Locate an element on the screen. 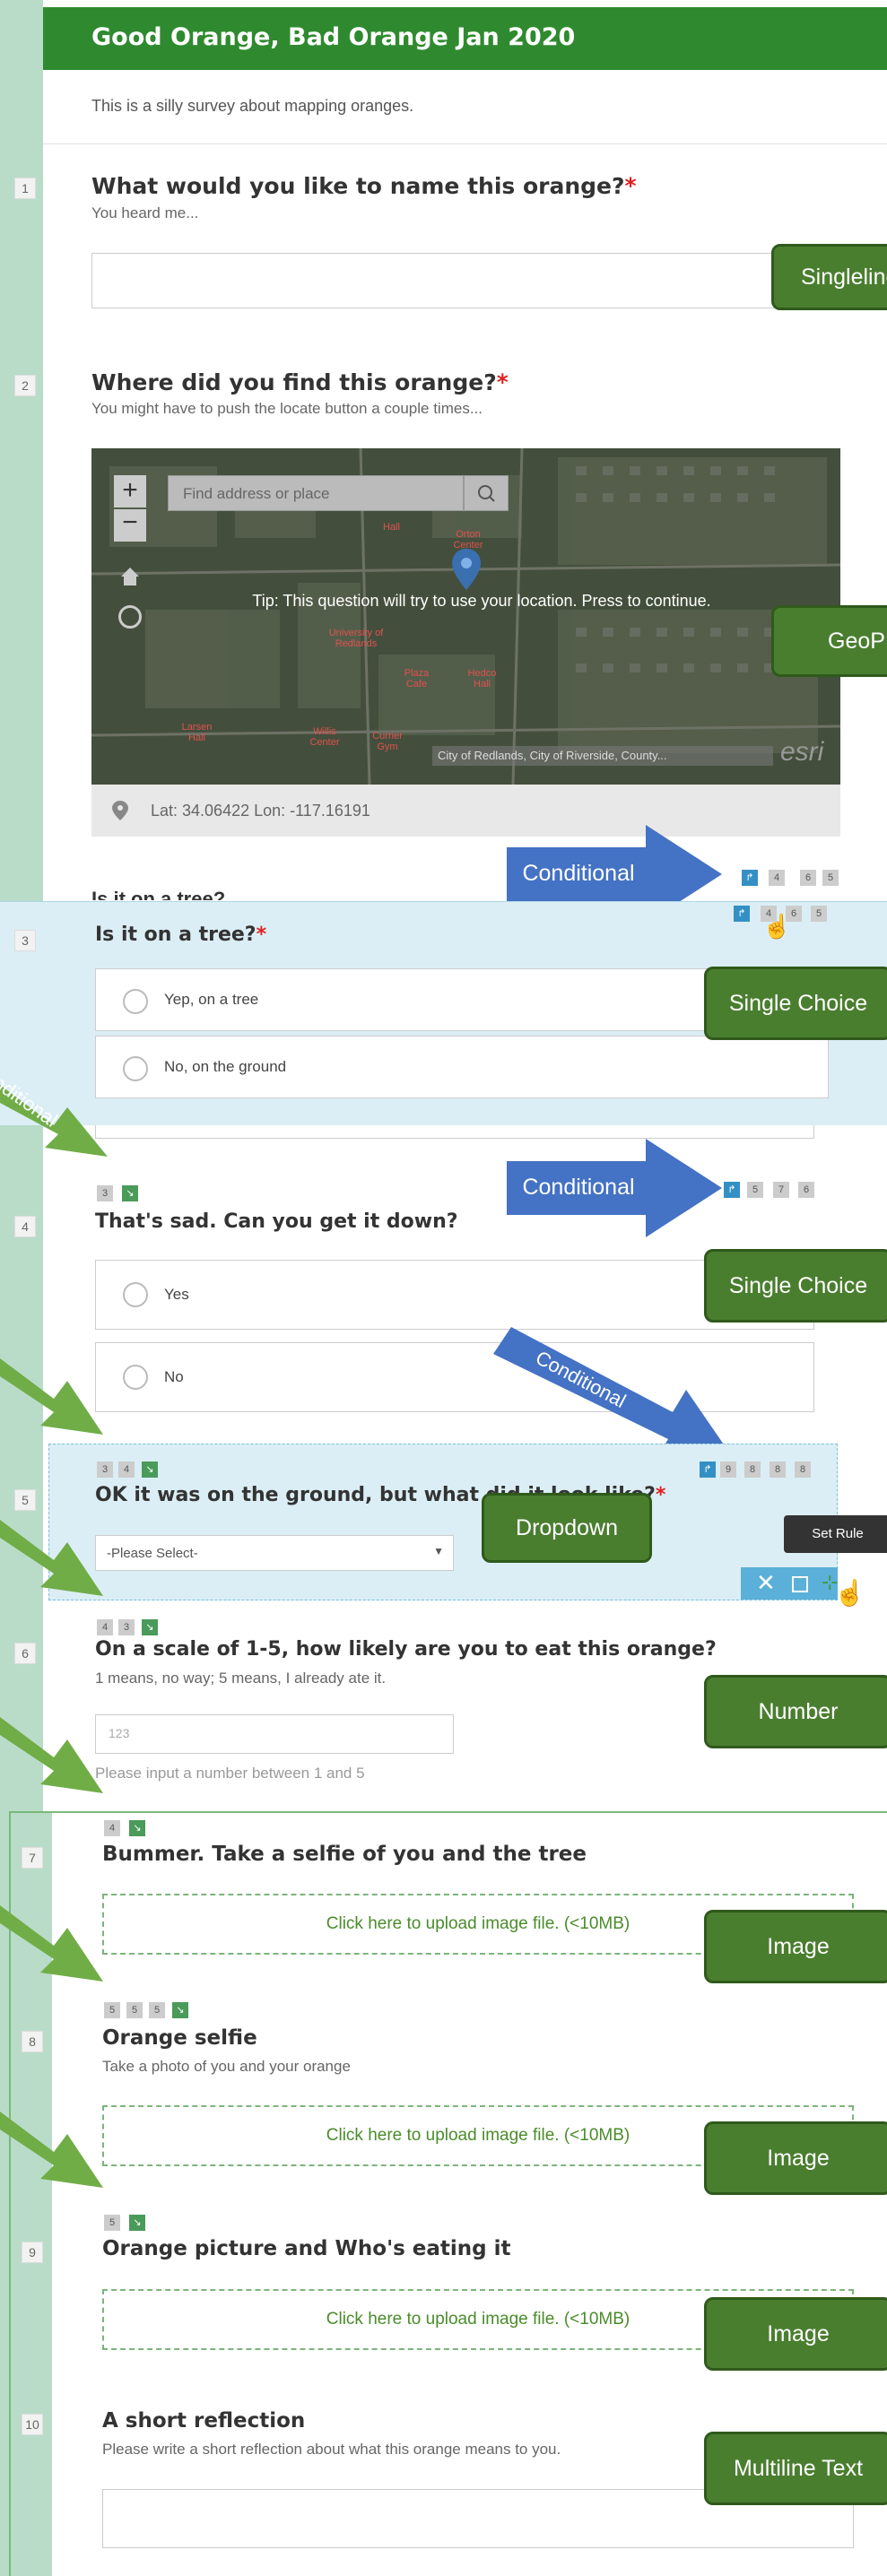 This screenshot has width=887, height=2576. map-search-button is located at coordinates (486, 493).